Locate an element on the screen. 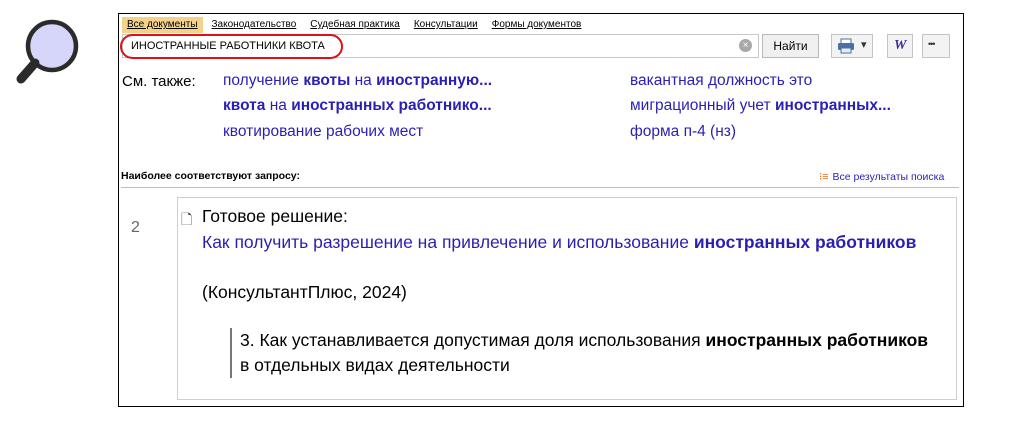 This screenshot has height=424, width=1024. word-icon: W is located at coordinates (900, 45).